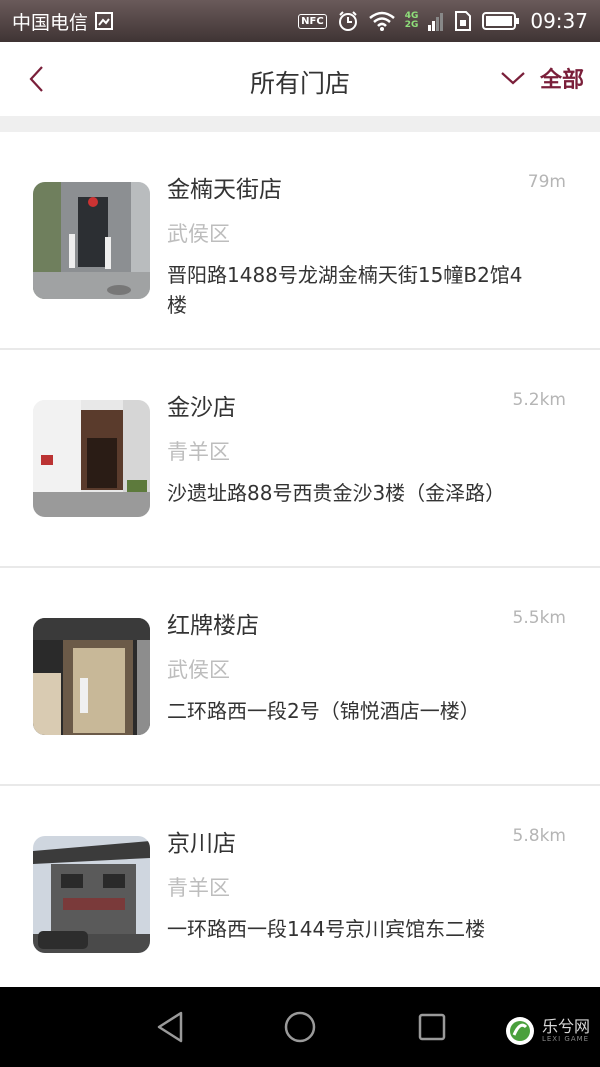 The width and height of the screenshot is (600, 1067). I want to click on store-name: 金沙店, so click(201, 408).